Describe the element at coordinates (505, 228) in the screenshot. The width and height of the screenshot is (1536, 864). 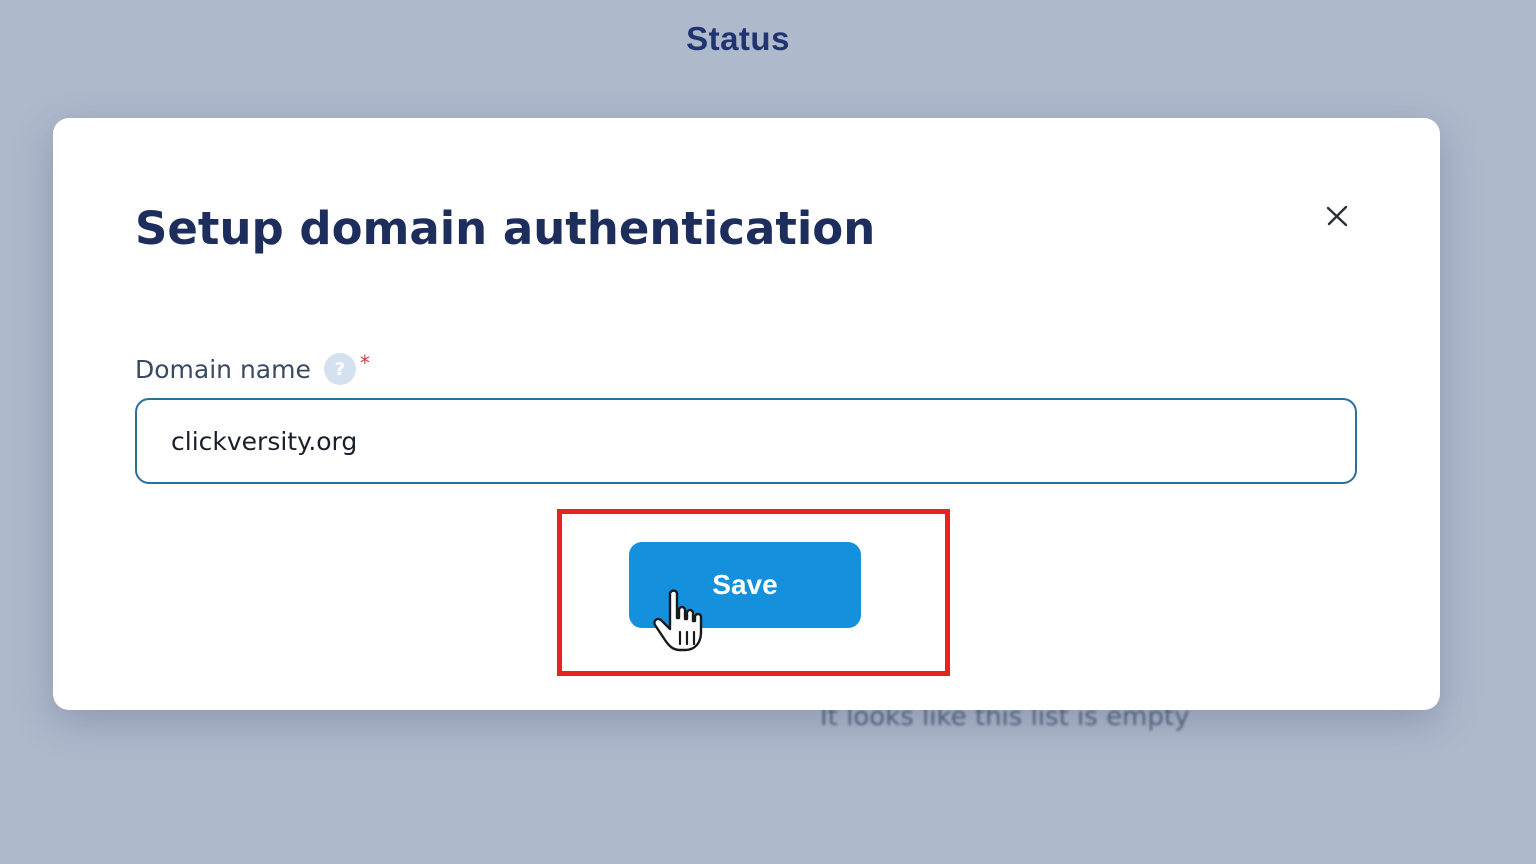
I see `modal-title: Setup domain authentication` at that location.